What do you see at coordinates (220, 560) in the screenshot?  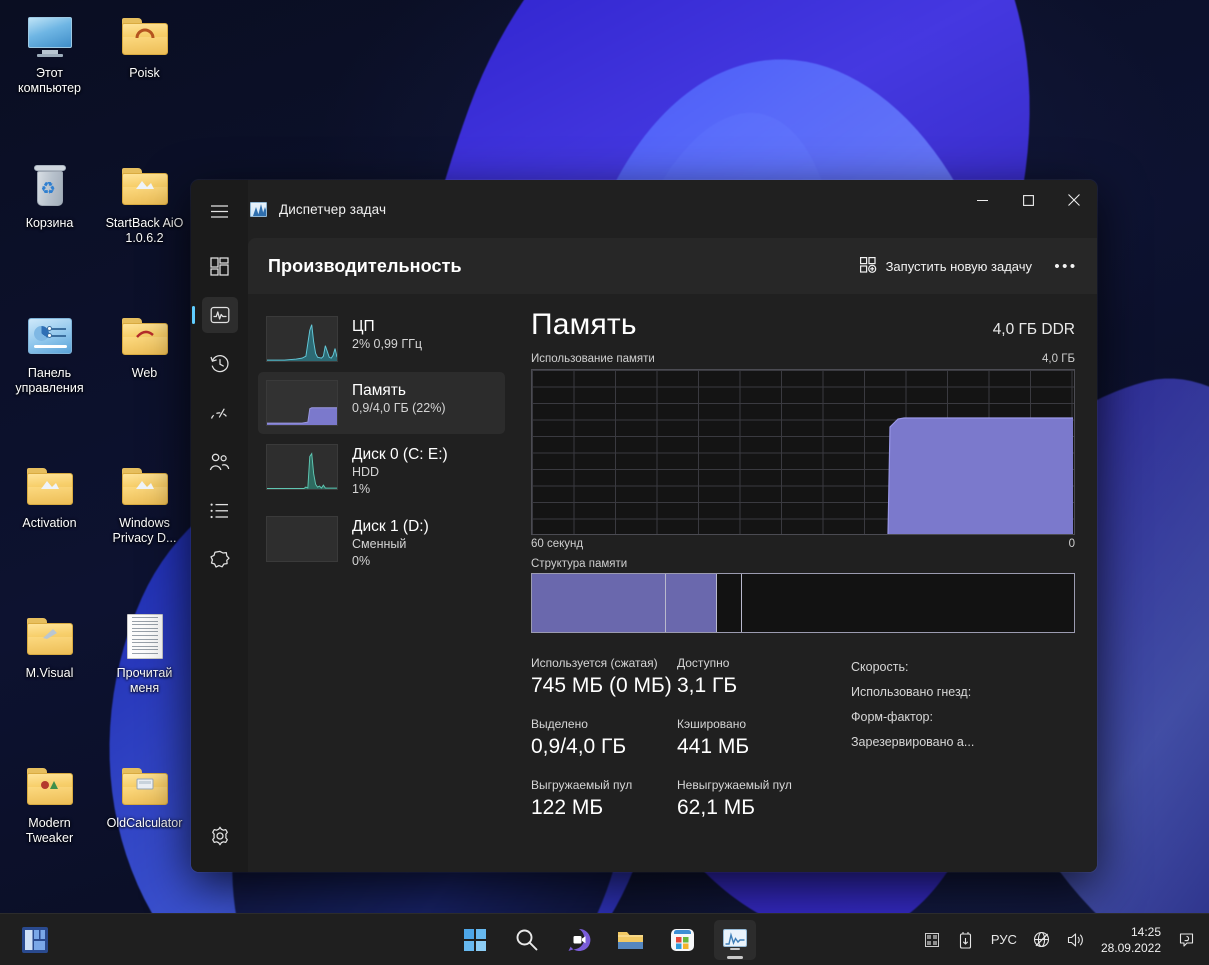 I see `sidebar-item-services` at bounding box center [220, 560].